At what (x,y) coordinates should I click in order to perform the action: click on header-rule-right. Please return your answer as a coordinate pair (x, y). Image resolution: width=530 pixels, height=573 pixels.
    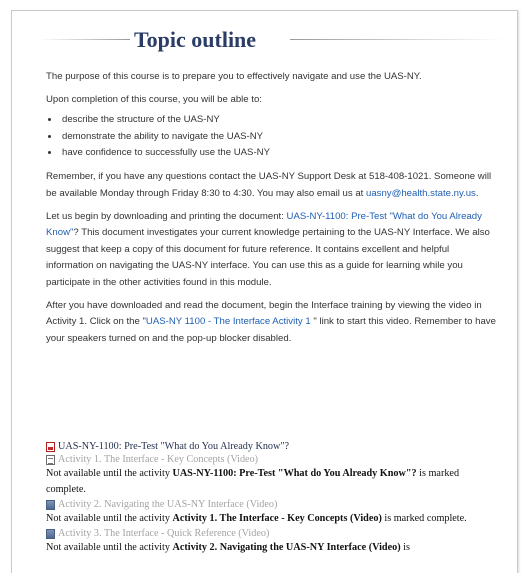
    Looking at the image, I should click on (397, 39).